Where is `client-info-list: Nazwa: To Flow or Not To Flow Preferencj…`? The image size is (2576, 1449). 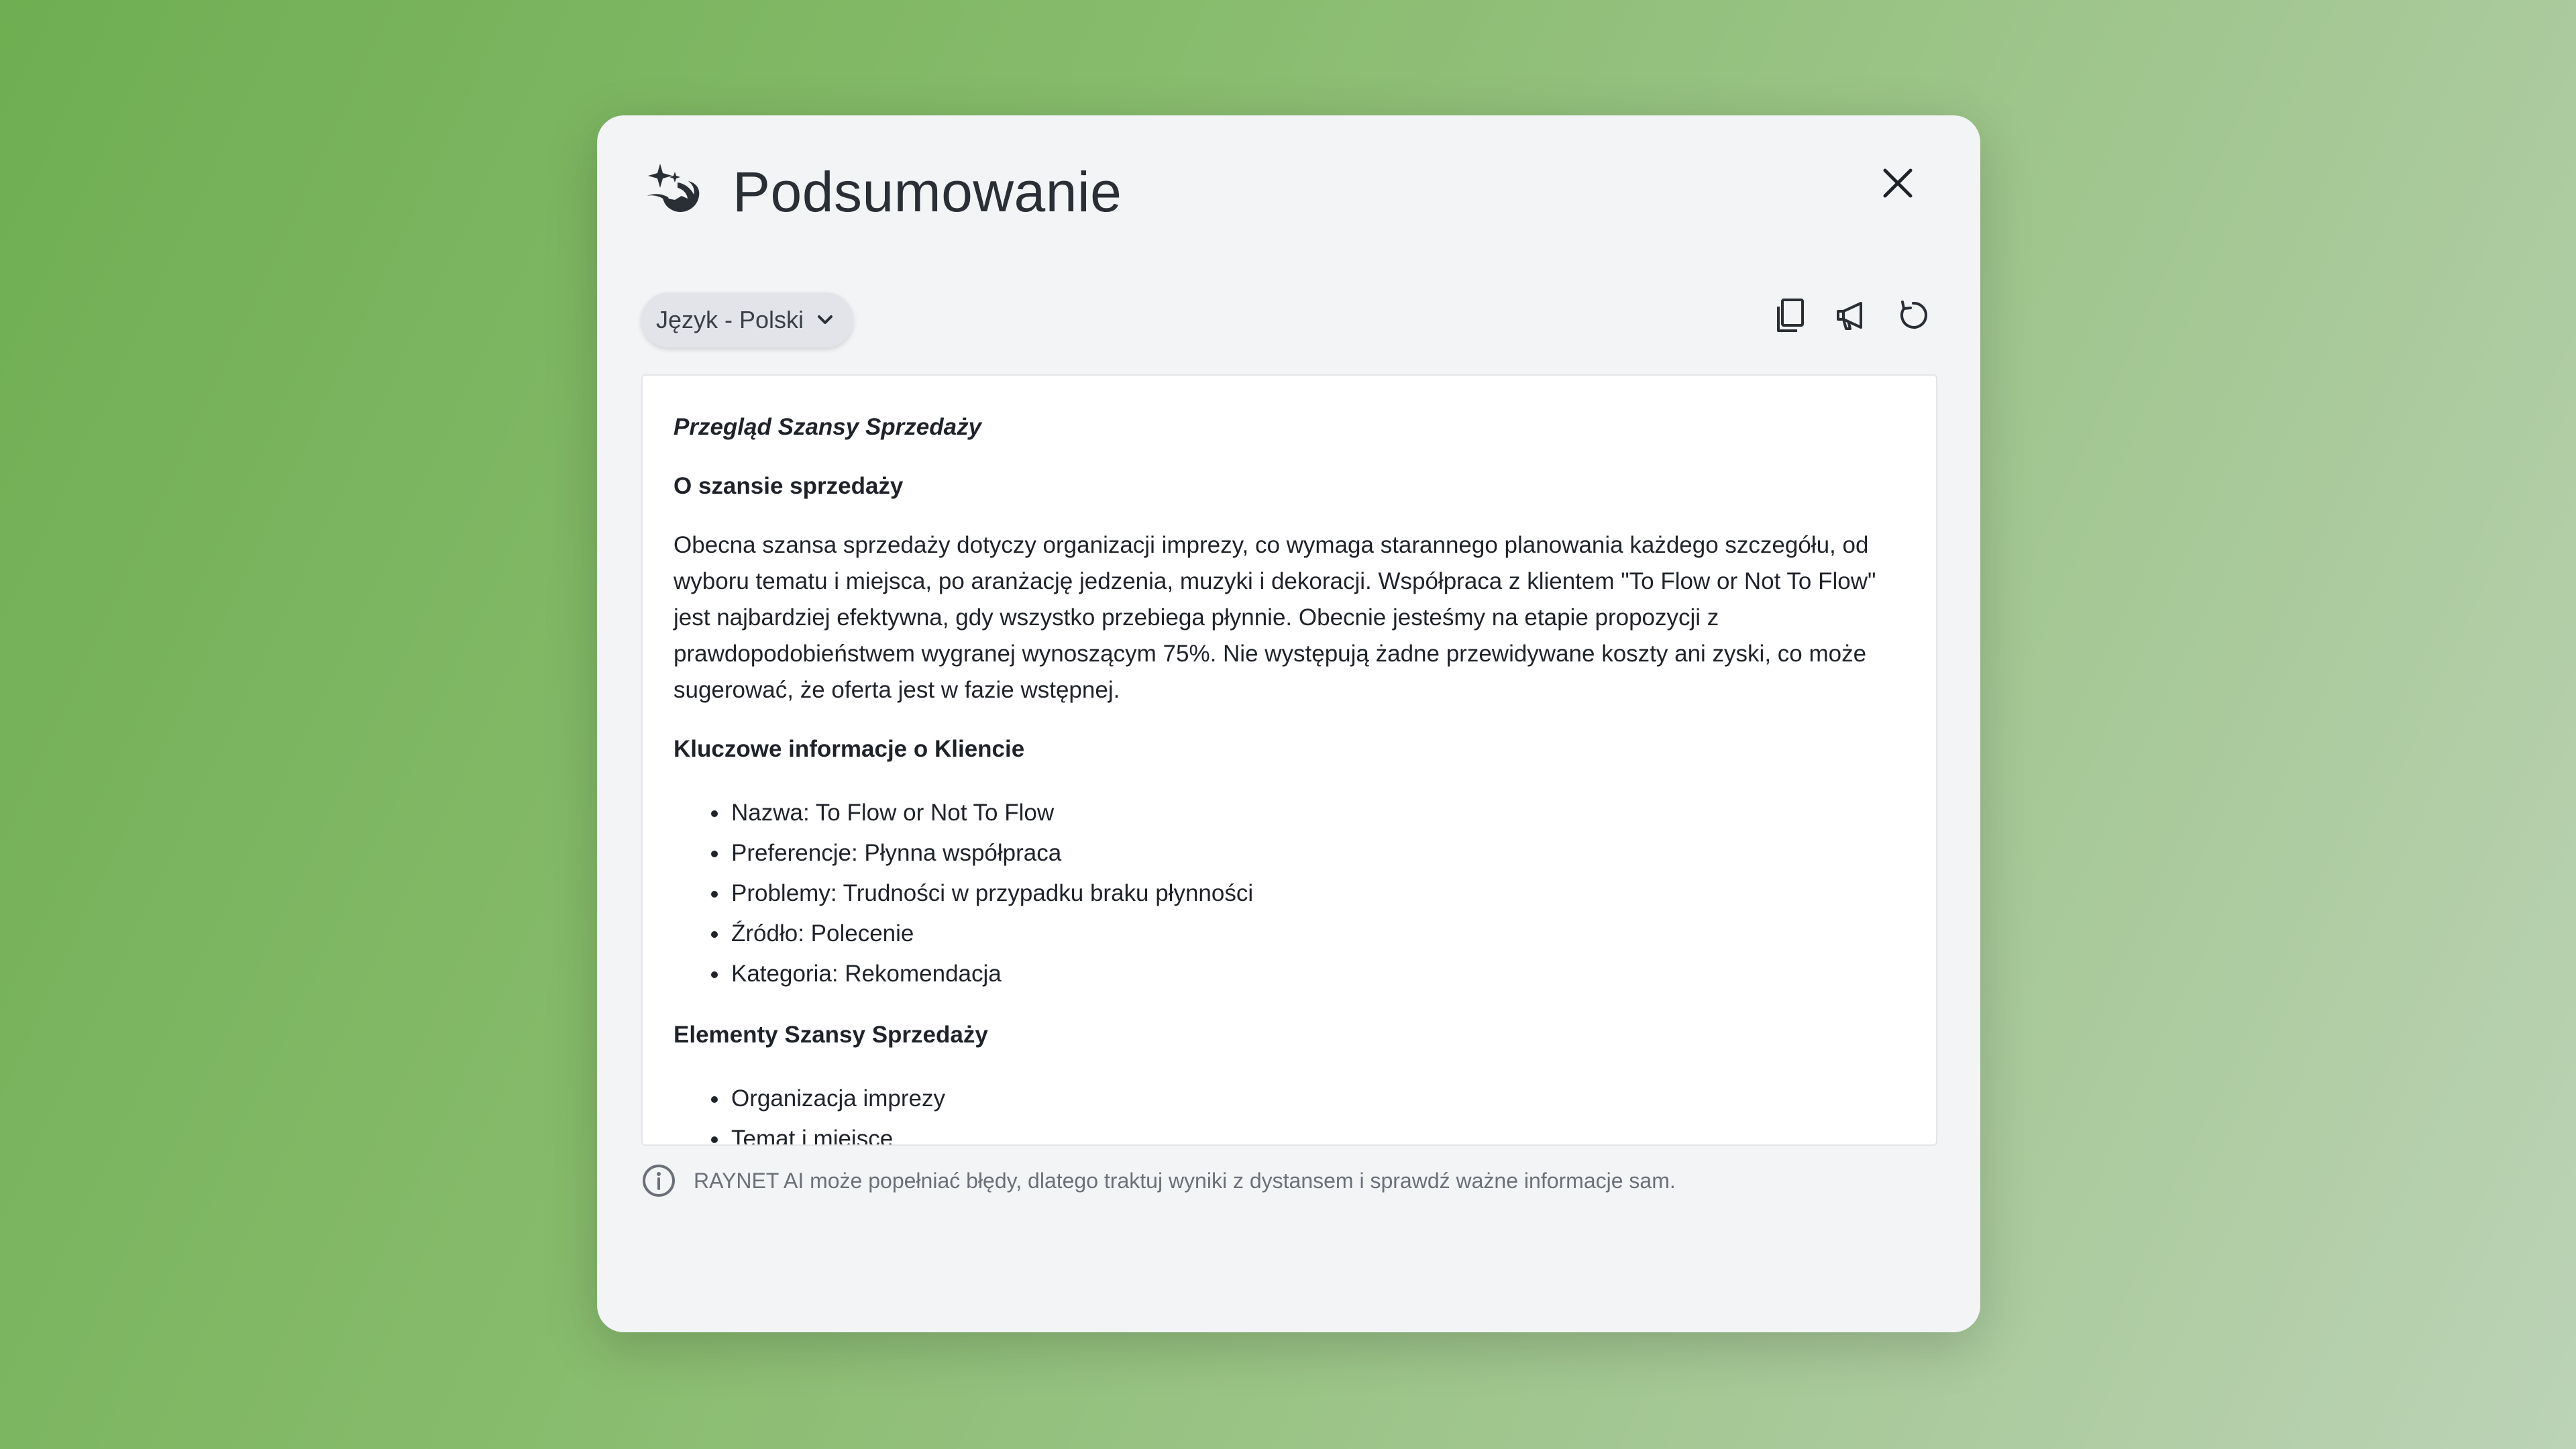
client-info-list: Nazwa: To Flow or Not To Flow Preferencj… is located at coordinates (1289, 893).